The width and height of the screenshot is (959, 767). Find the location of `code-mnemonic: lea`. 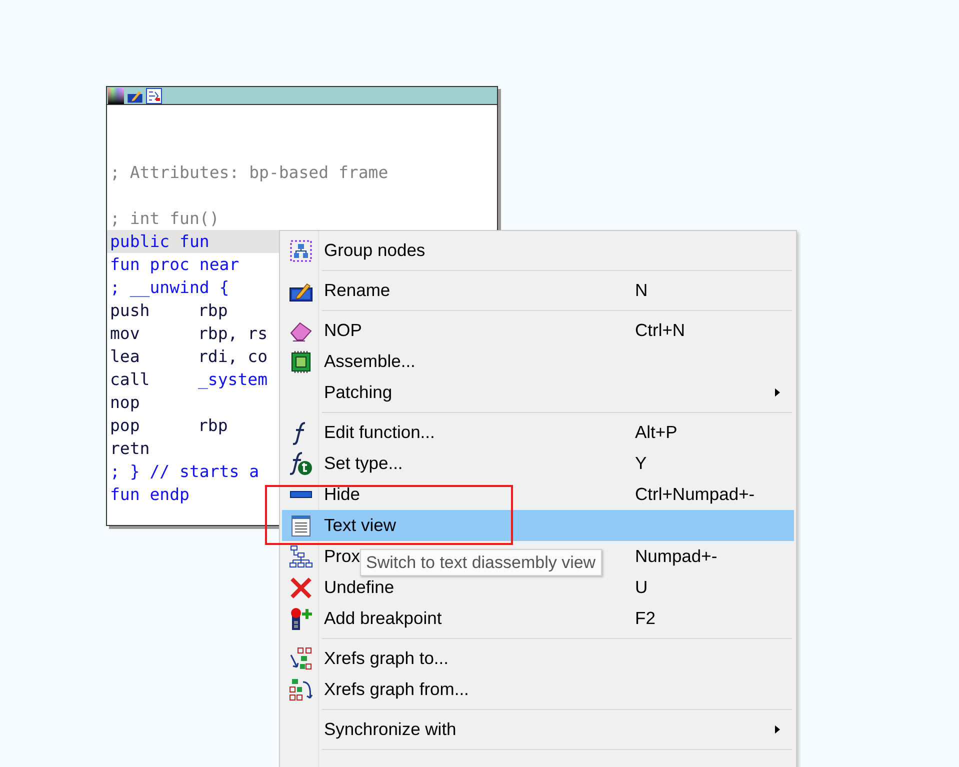

code-mnemonic: lea is located at coordinates (125, 357).